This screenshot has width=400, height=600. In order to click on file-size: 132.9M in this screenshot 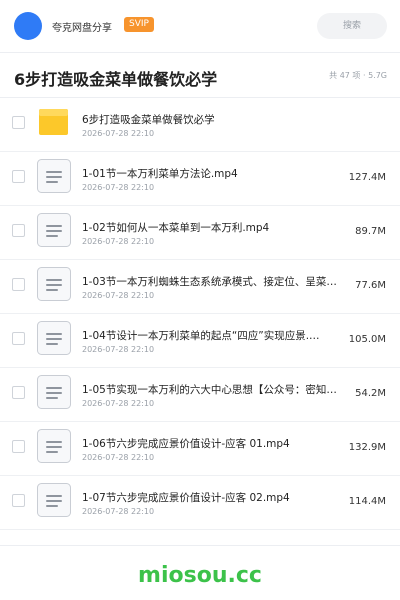, I will do `click(367, 447)`.